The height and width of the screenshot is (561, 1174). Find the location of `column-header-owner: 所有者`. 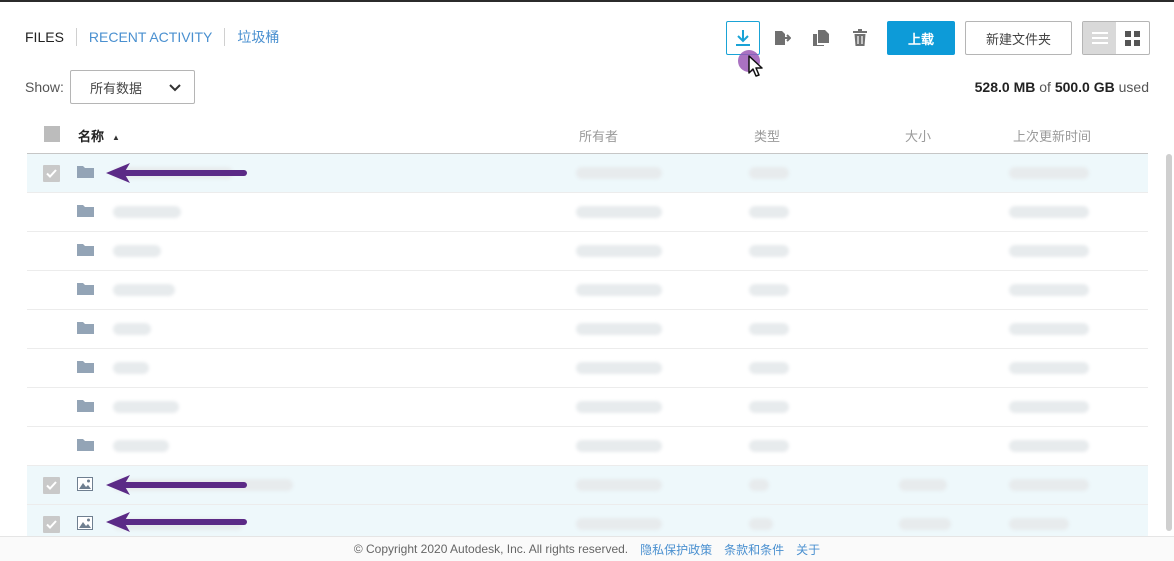

column-header-owner: 所有者 is located at coordinates (598, 135).